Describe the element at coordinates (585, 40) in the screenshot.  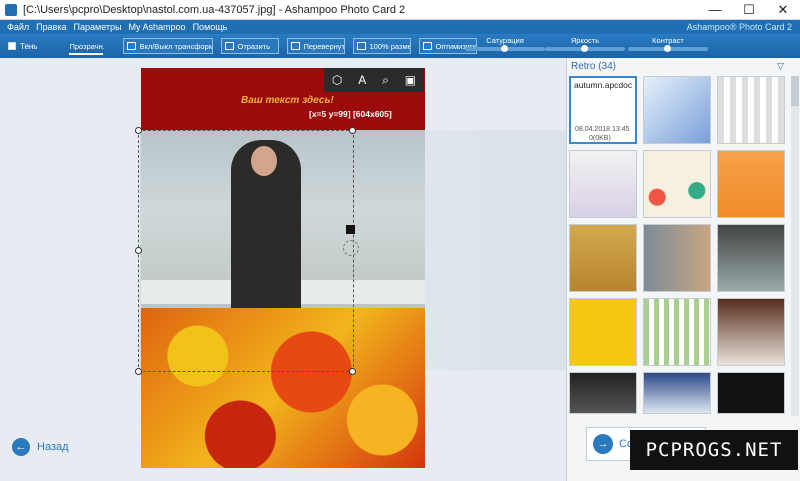
I see `brightness-label: Яркость` at that location.